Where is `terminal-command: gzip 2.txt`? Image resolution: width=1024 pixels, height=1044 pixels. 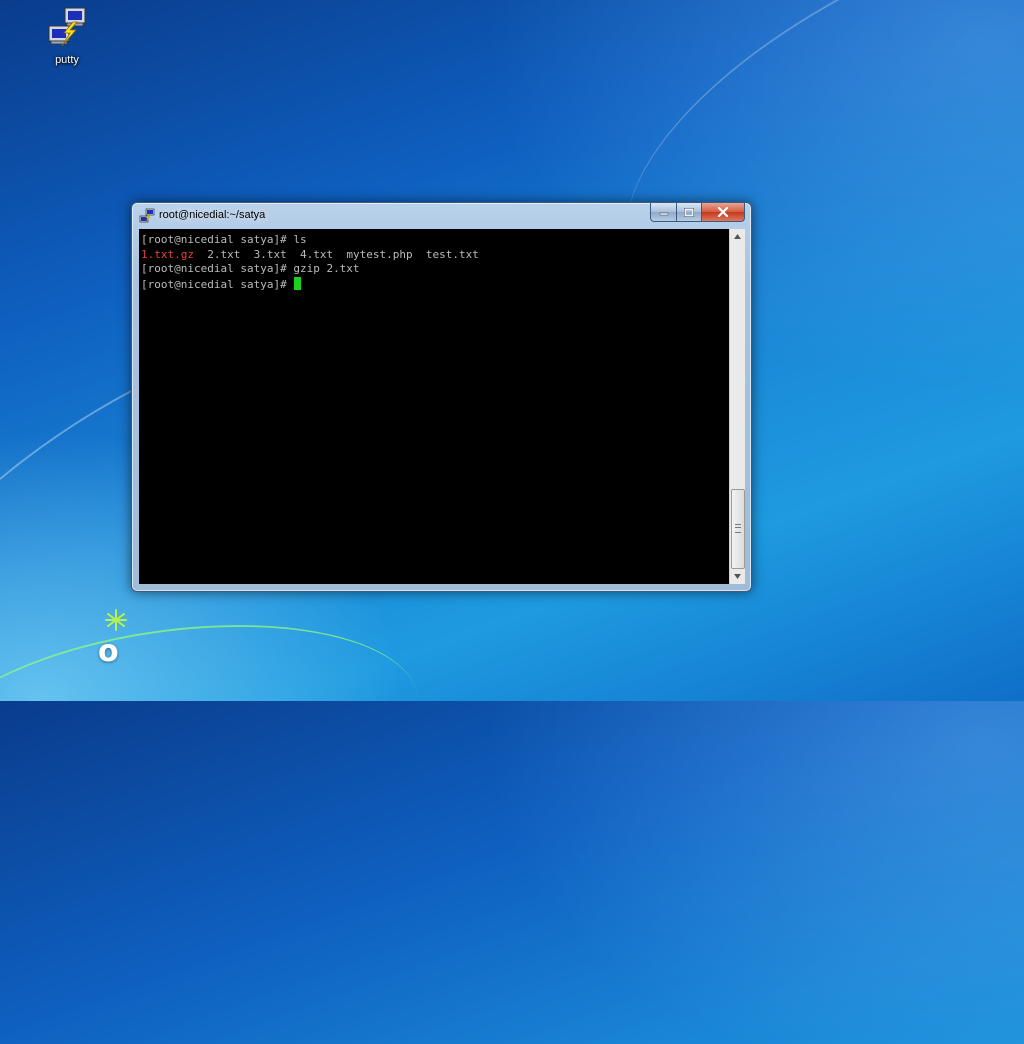 terminal-command: gzip 2.txt is located at coordinates (326, 269).